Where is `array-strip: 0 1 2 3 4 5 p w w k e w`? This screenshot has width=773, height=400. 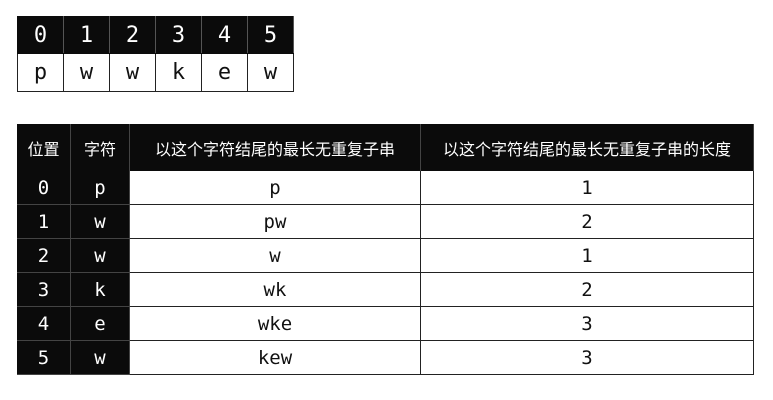 array-strip: 0 1 2 3 4 5 p w w k e w is located at coordinates (155, 54).